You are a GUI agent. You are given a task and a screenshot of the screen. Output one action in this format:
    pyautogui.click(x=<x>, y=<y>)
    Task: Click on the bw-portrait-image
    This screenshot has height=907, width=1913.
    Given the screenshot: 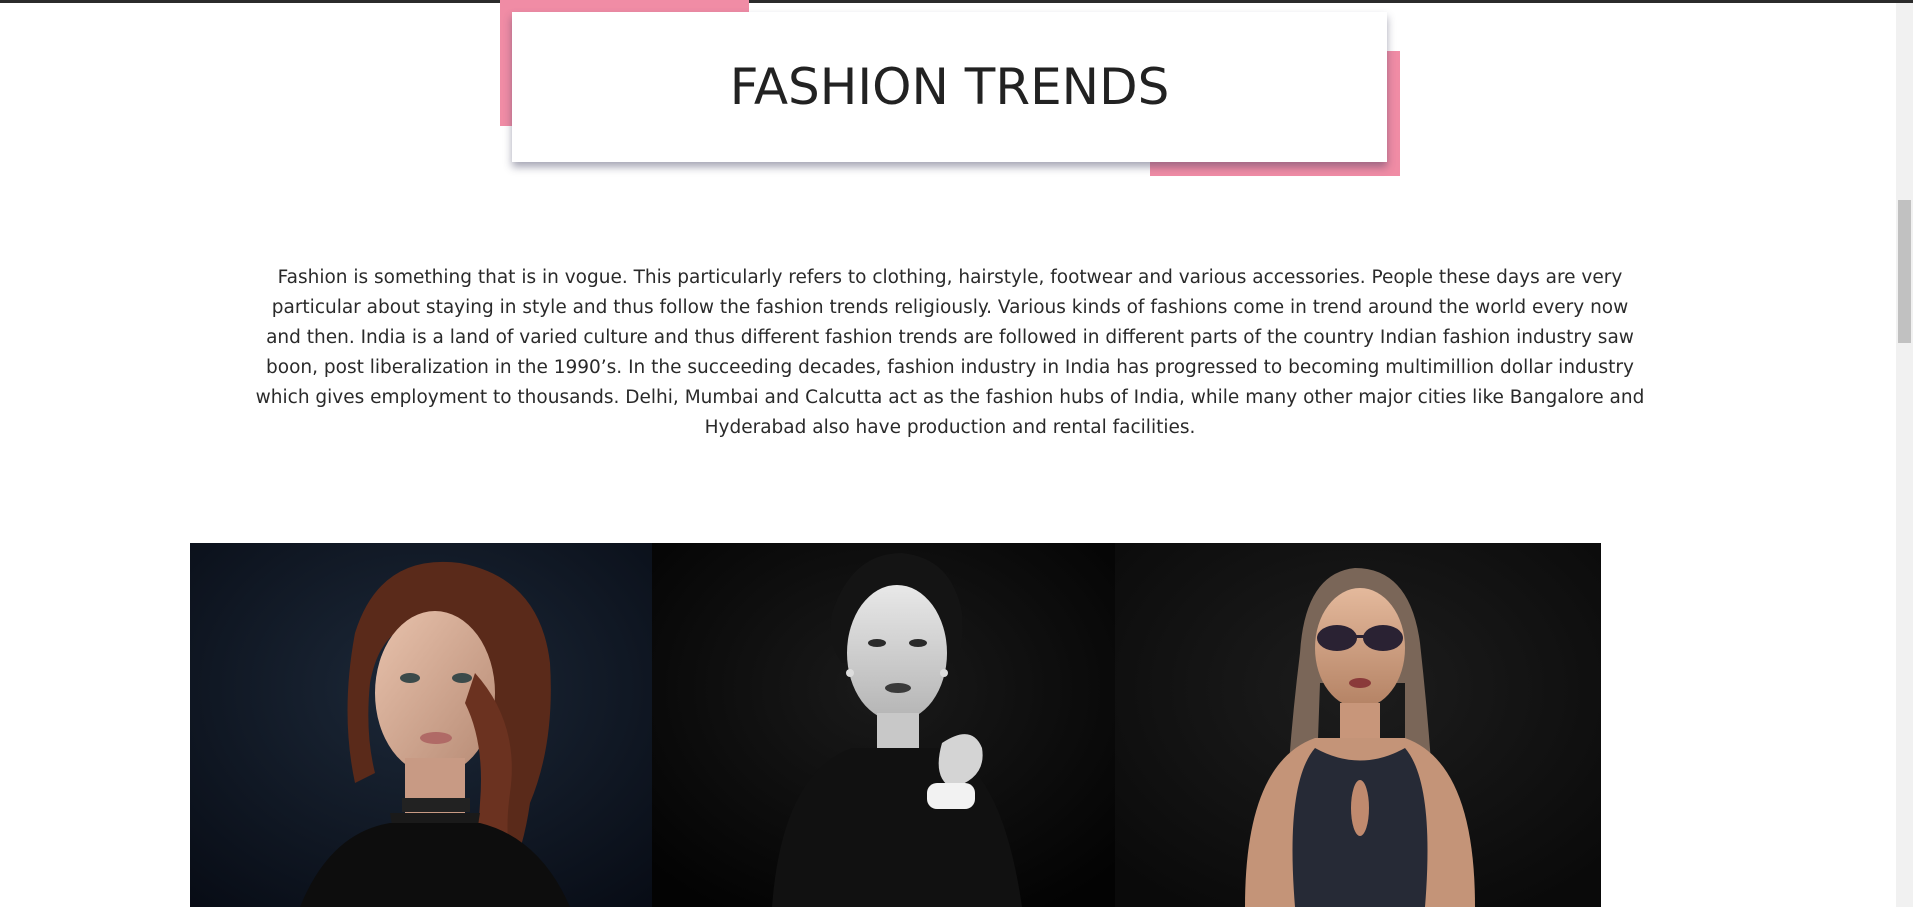 What is the action you would take?
    pyautogui.click(x=883, y=725)
    